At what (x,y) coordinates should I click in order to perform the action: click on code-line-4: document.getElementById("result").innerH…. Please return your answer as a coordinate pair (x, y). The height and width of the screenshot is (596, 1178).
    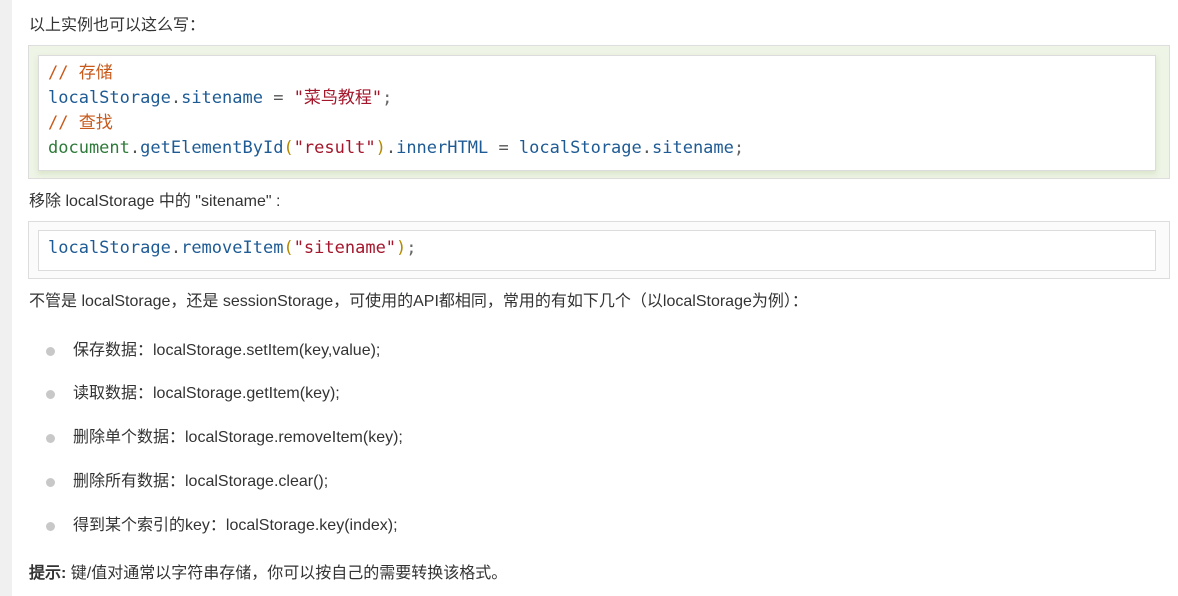
    Looking at the image, I should click on (396, 148).